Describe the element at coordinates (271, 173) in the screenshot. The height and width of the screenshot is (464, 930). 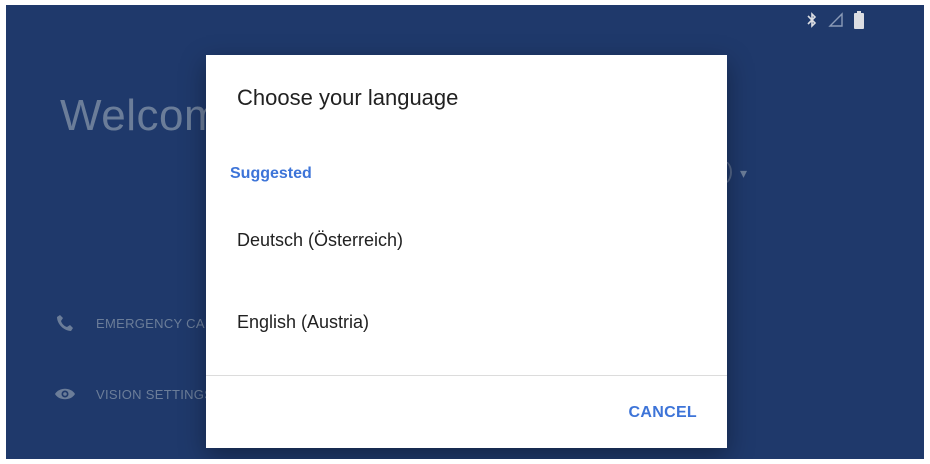
I see `suggested-section-label: Suggested` at that location.